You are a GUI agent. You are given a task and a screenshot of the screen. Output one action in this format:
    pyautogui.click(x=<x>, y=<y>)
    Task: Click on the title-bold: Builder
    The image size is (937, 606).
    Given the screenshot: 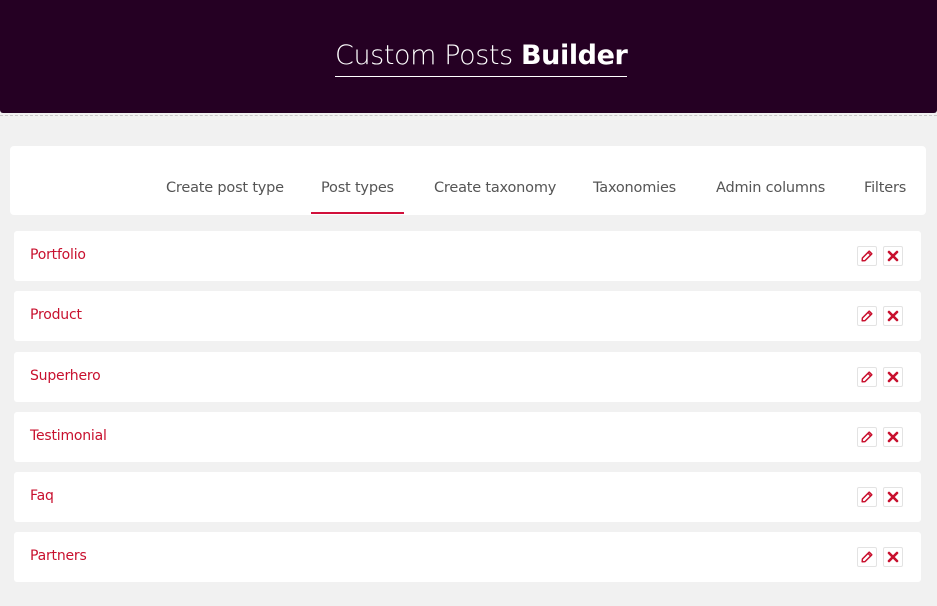 What is the action you would take?
    pyautogui.click(x=574, y=55)
    